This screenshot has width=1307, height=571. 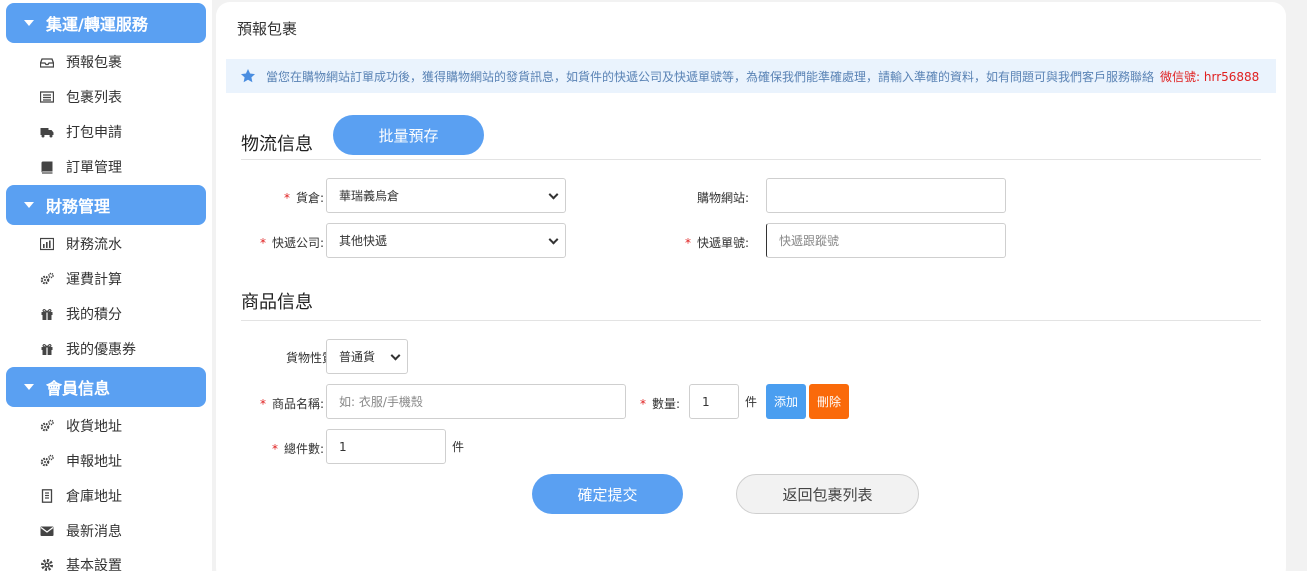 What do you see at coordinates (94, 63) in the screenshot?
I see `sidebar-item-label: 預報包裹` at bounding box center [94, 63].